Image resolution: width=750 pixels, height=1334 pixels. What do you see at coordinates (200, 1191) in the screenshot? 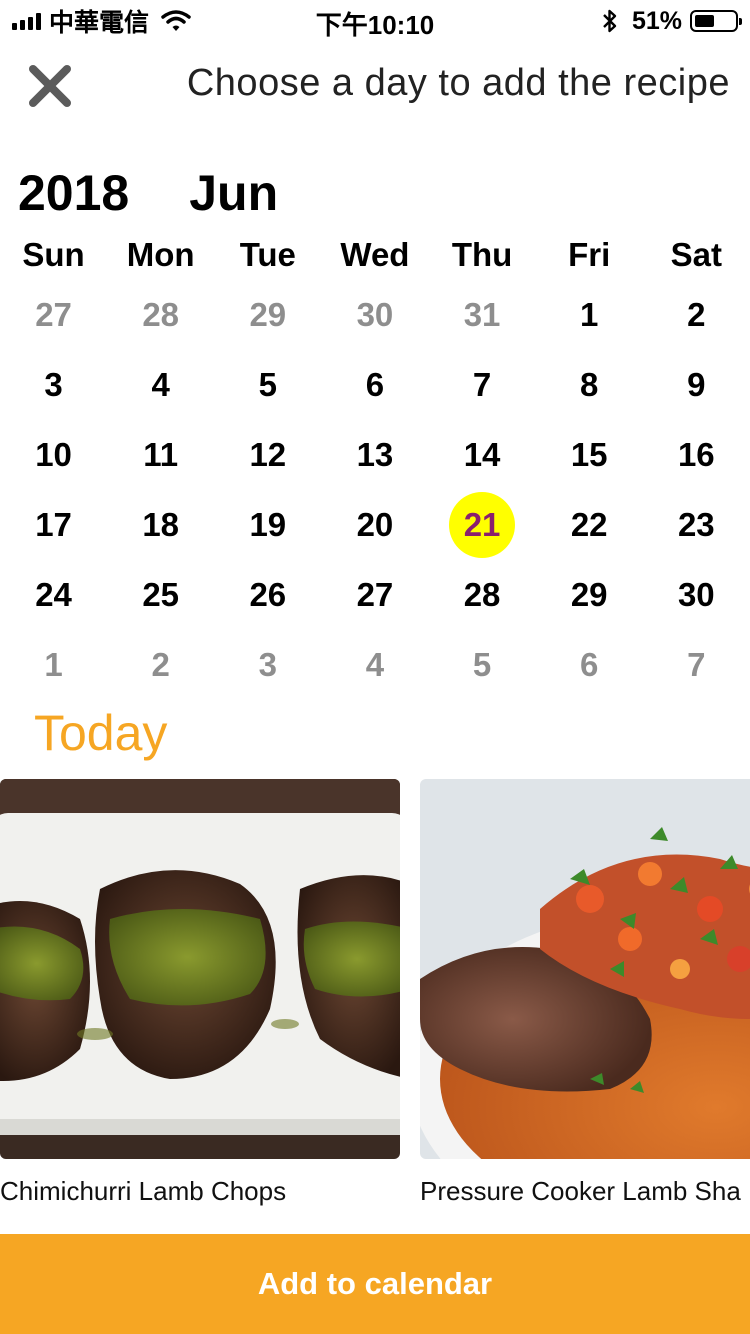
I see `recipe-title: Chimichurri Lamb Chops` at bounding box center [200, 1191].